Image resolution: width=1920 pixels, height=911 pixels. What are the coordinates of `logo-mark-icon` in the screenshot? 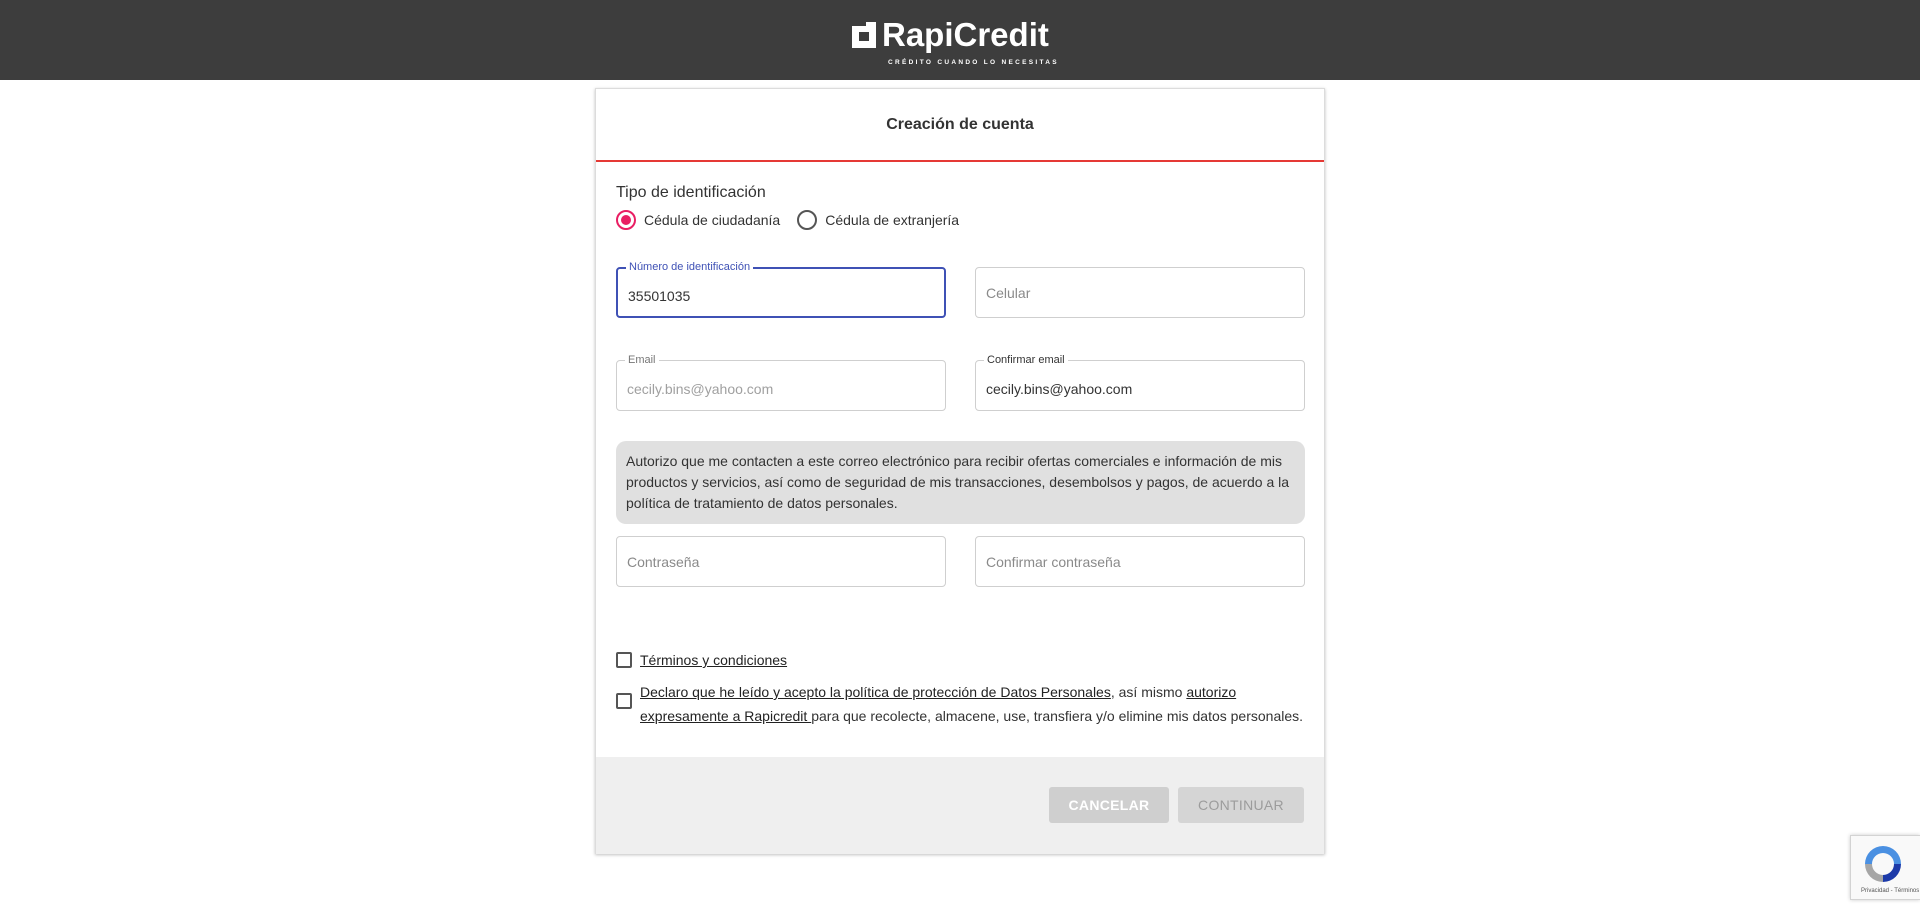 It's located at (864, 35).